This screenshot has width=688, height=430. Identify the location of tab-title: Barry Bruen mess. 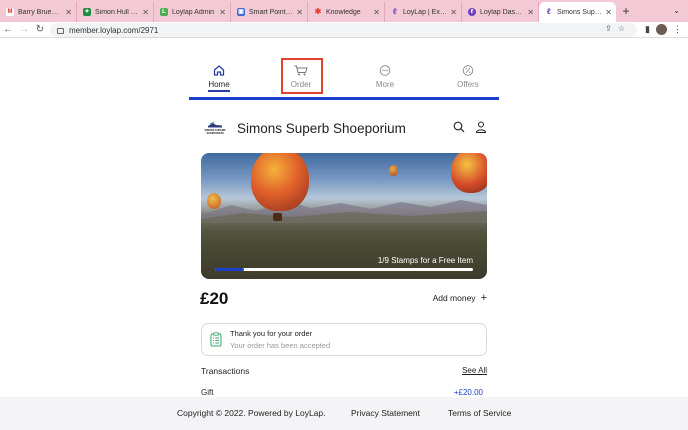
(40, 12).